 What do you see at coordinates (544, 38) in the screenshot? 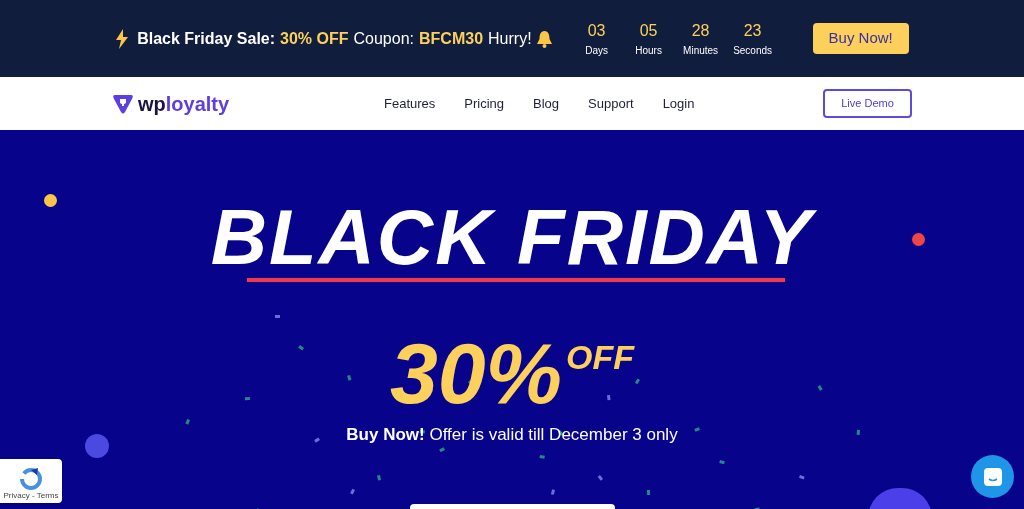
I see `bell-icon` at bounding box center [544, 38].